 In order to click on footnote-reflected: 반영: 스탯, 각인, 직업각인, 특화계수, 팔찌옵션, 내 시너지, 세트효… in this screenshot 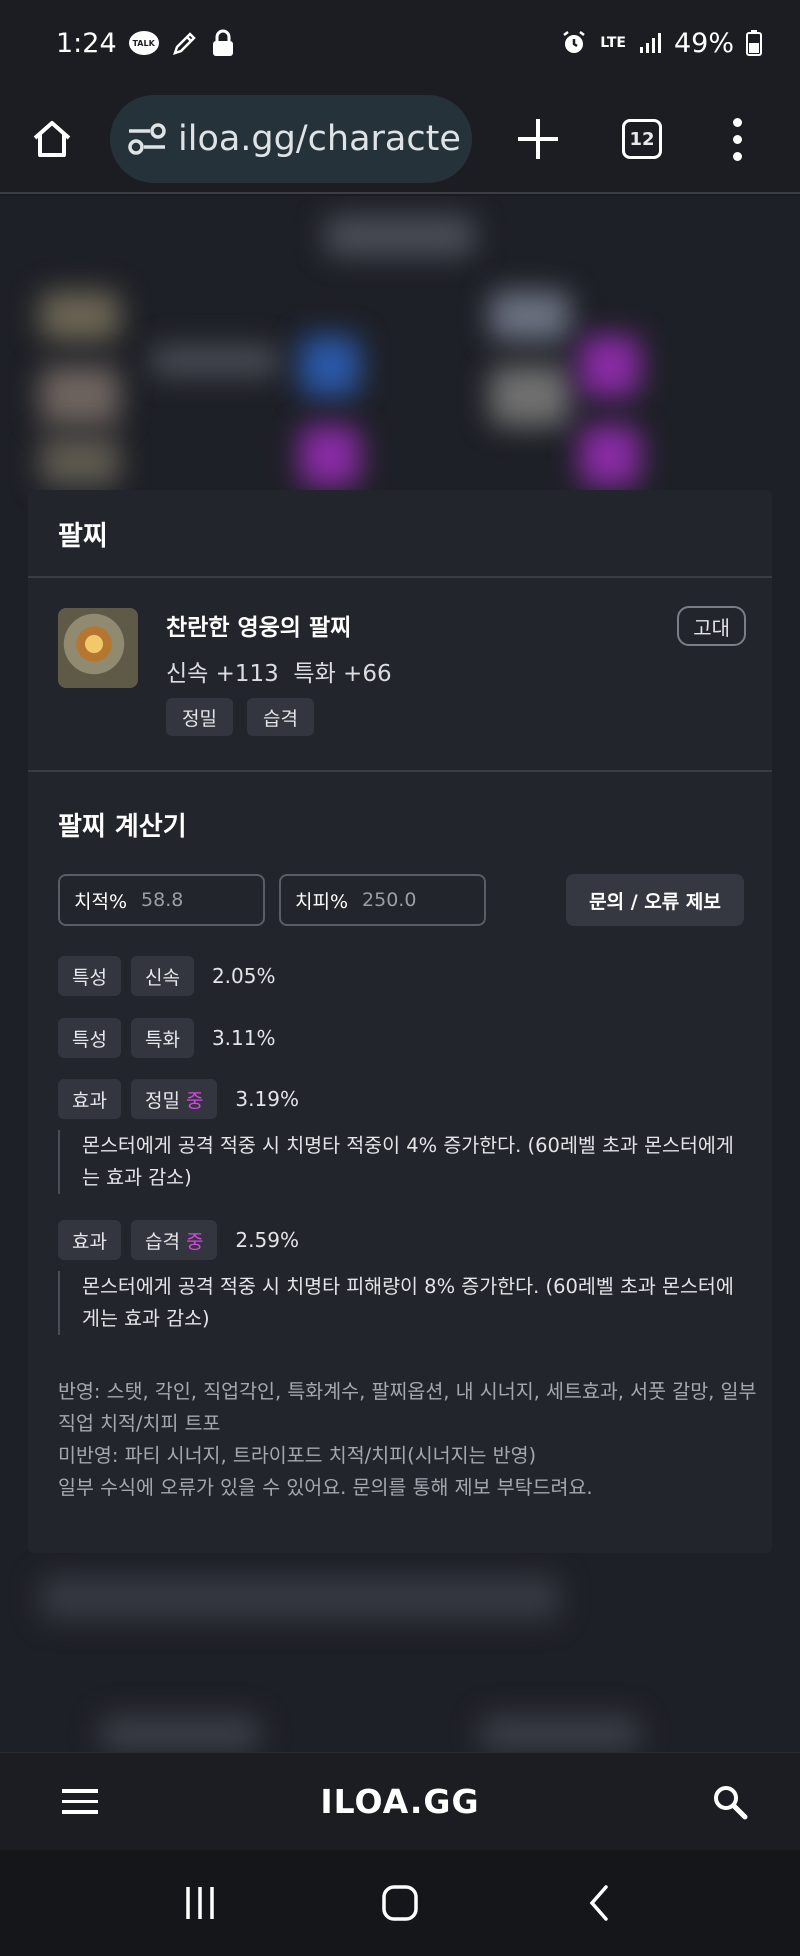, I will do `click(407, 1407)`.